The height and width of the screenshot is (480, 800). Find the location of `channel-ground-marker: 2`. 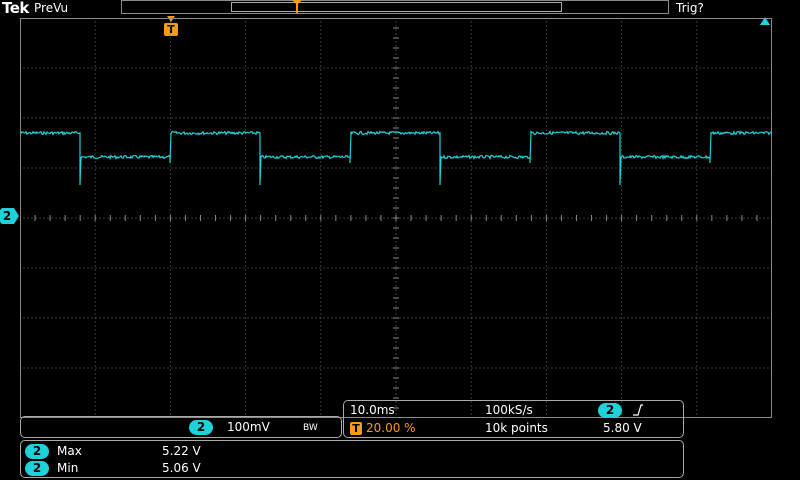

channel-ground-marker: 2 is located at coordinates (9, 216).